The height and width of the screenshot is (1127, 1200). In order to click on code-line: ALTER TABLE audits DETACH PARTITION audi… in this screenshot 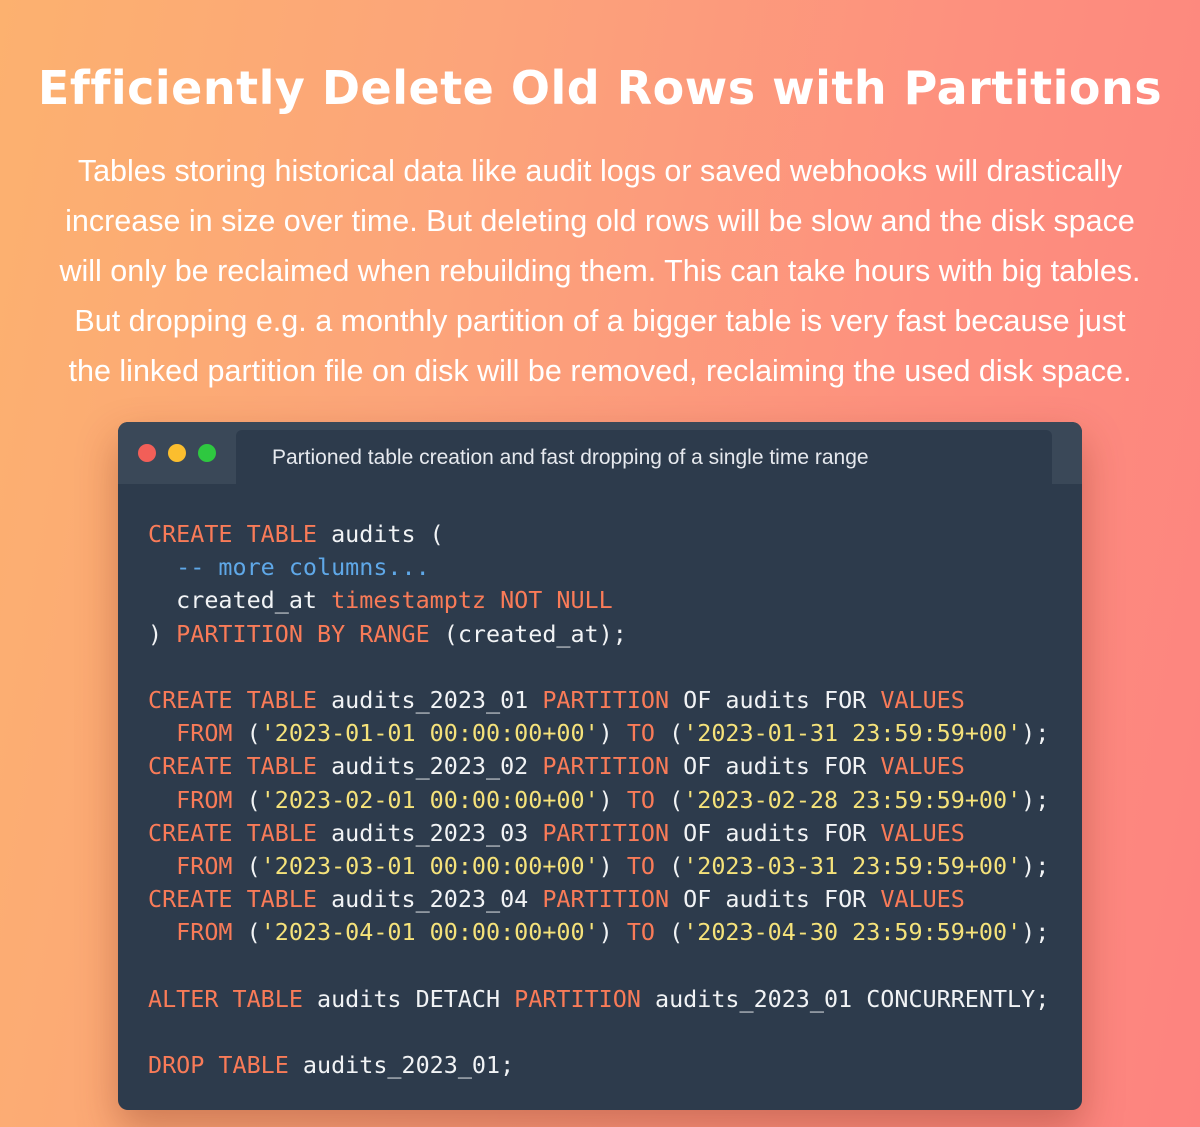, I will do `click(598, 999)`.